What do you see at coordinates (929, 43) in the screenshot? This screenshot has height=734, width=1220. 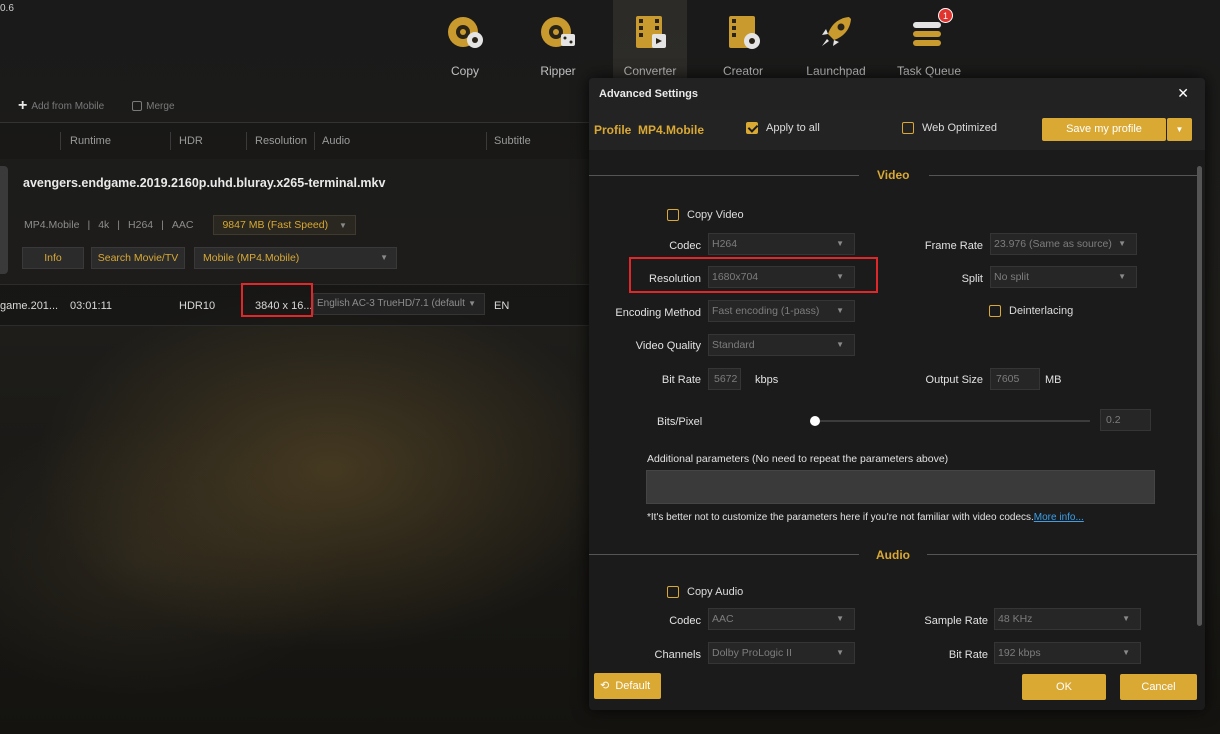 I see `nav-task-queue: 1 Task Queue` at bounding box center [929, 43].